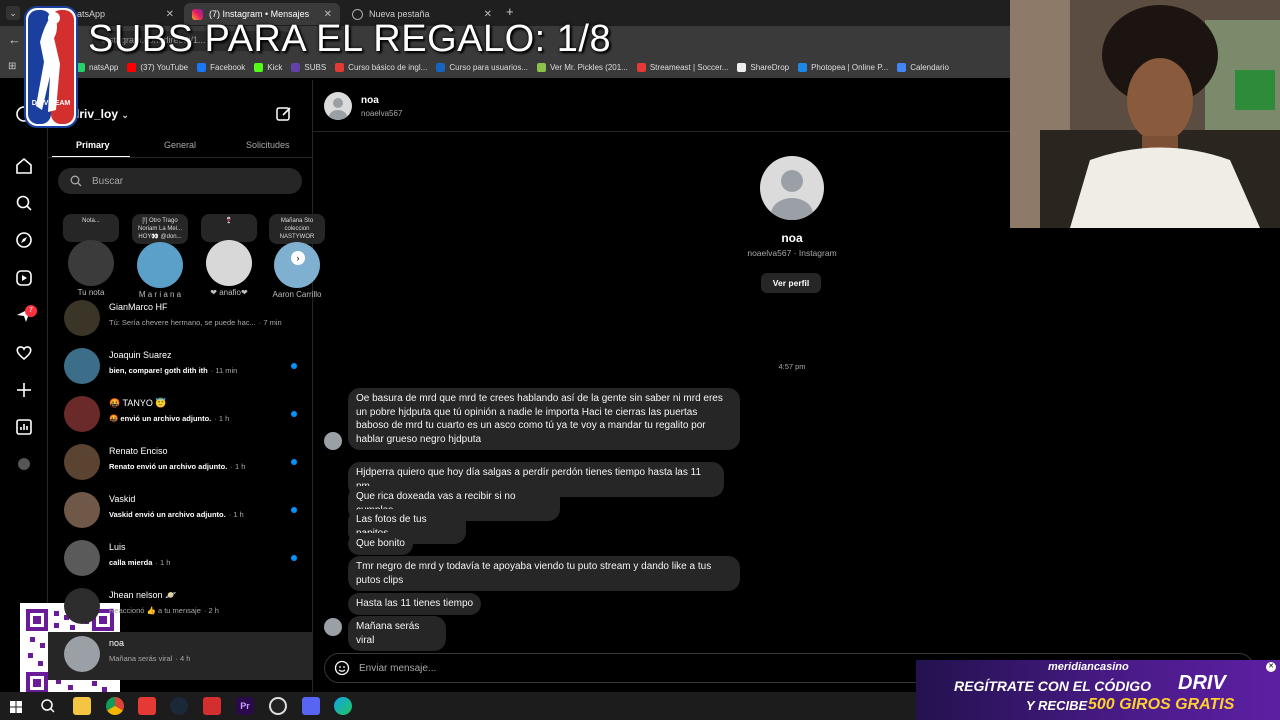  I want to click on explore-compass-icon, so click(24, 240).